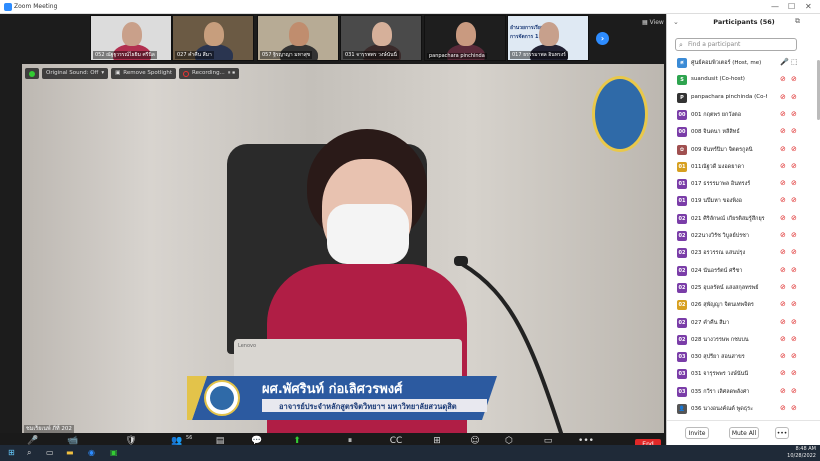 The height and width of the screenshot is (461, 820). I want to click on mute-all-button: Mute All, so click(744, 433).